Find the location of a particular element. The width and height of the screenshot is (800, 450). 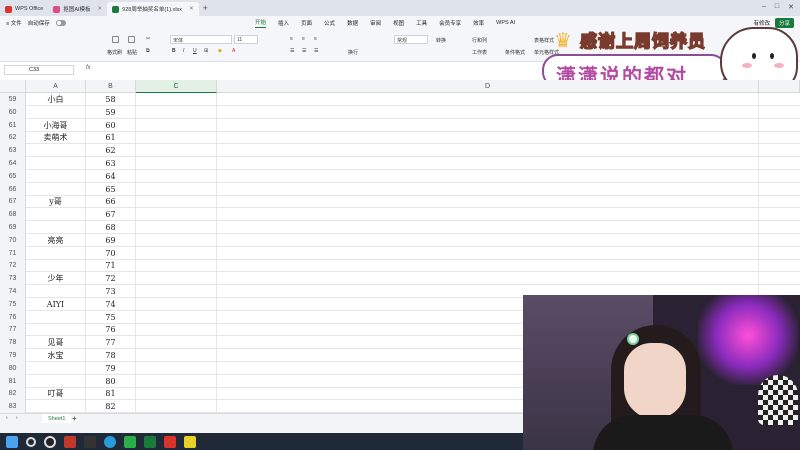

ribbon-tab: 公式 is located at coordinates (329, 23).